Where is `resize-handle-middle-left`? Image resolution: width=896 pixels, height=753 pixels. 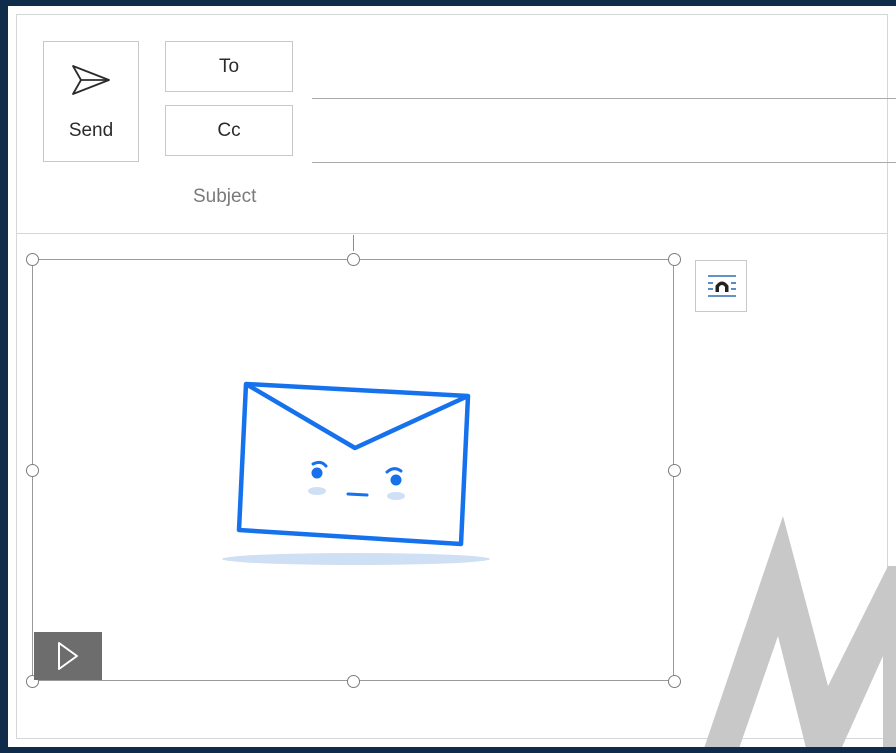
resize-handle-middle-left is located at coordinates (32, 470).